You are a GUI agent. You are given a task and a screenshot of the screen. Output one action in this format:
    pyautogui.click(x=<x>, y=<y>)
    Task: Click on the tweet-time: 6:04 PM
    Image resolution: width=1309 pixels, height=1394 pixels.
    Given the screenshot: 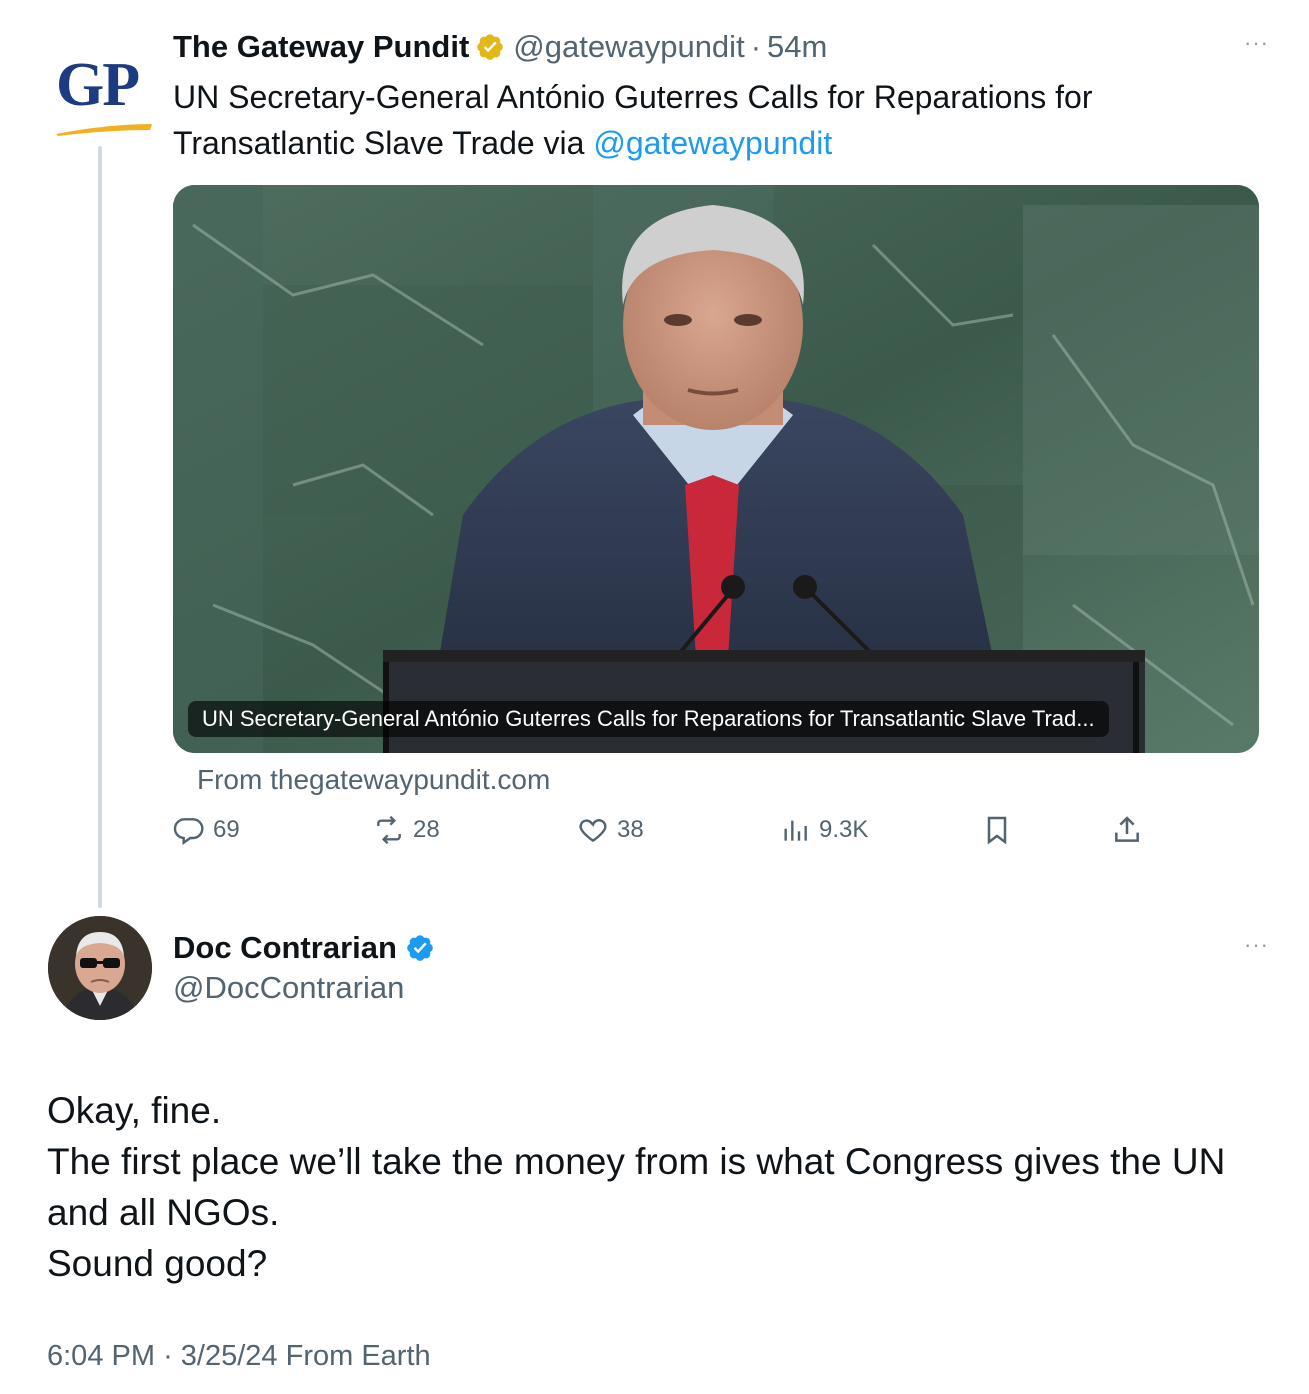 What is the action you would take?
    pyautogui.click(x=101, y=1356)
    